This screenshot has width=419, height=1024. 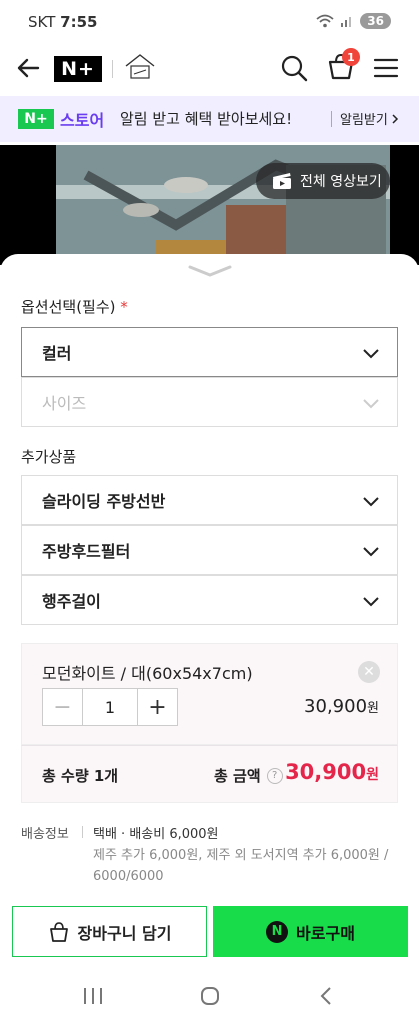 What do you see at coordinates (372, 775) in the screenshot?
I see `total-price-currency: 원` at bounding box center [372, 775].